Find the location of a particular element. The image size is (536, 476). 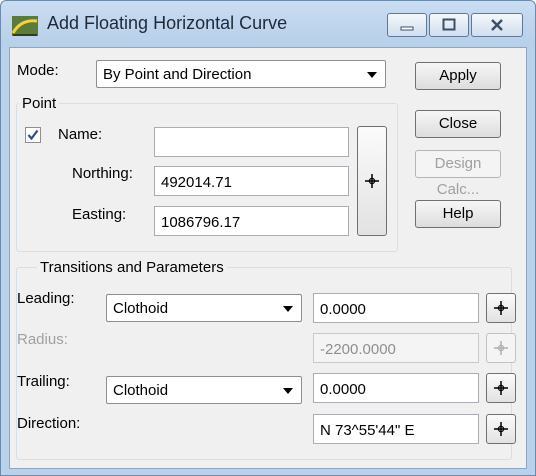

mode-label: Mode: is located at coordinates (38, 70).